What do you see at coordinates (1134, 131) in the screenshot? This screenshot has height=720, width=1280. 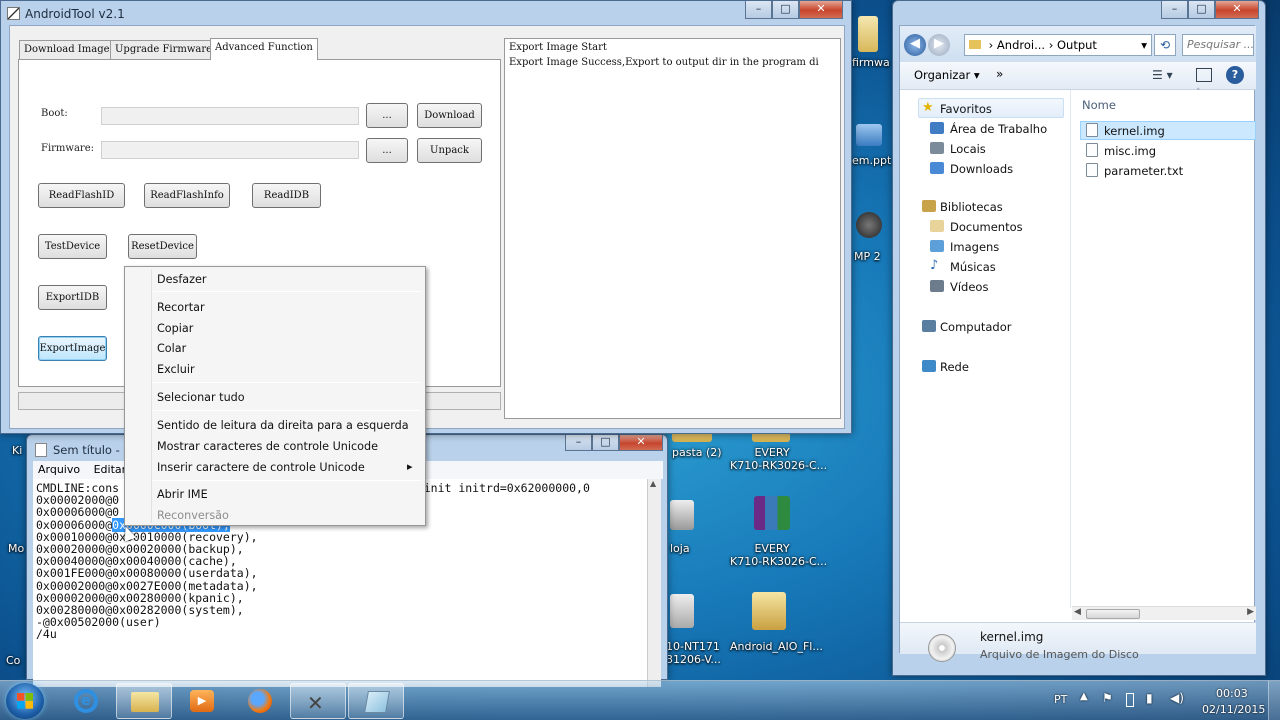 I see `file-kernel-img: kernel.img` at bounding box center [1134, 131].